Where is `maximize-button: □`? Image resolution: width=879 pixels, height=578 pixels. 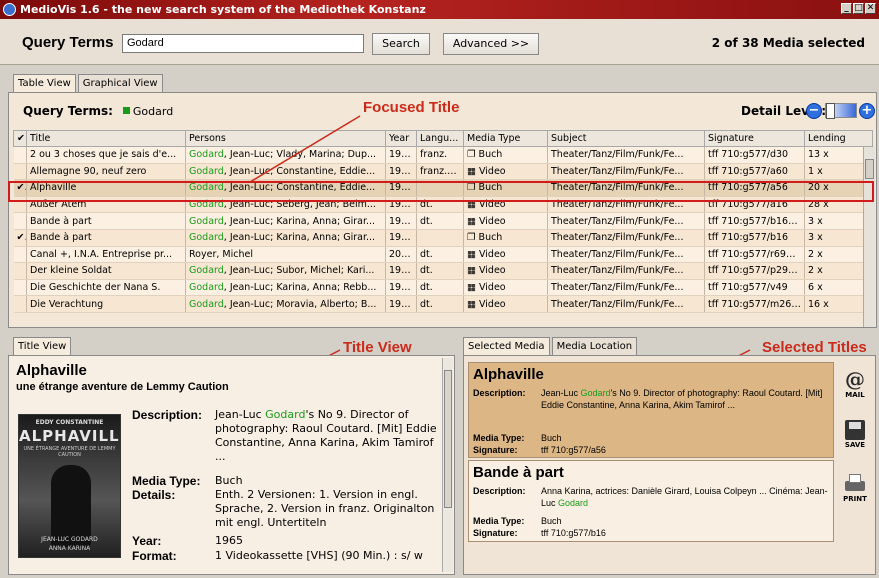
maximize-button: □ is located at coordinates (858, 8).